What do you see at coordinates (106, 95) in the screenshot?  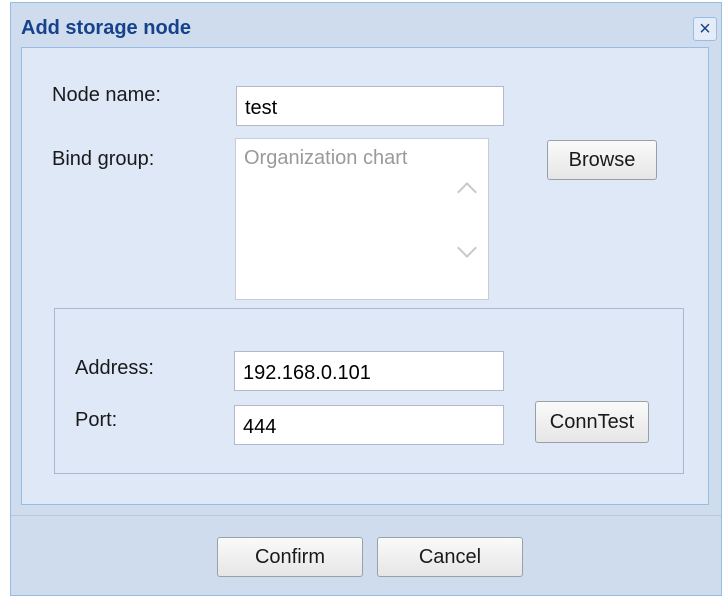 I see `node-name-label: Node name:` at bounding box center [106, 95].